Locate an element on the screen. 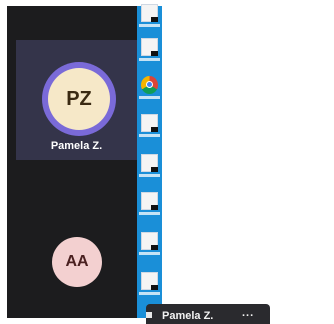 The image size is (334, 324). avatar-initials: AA is located at coordinates (77, 261).